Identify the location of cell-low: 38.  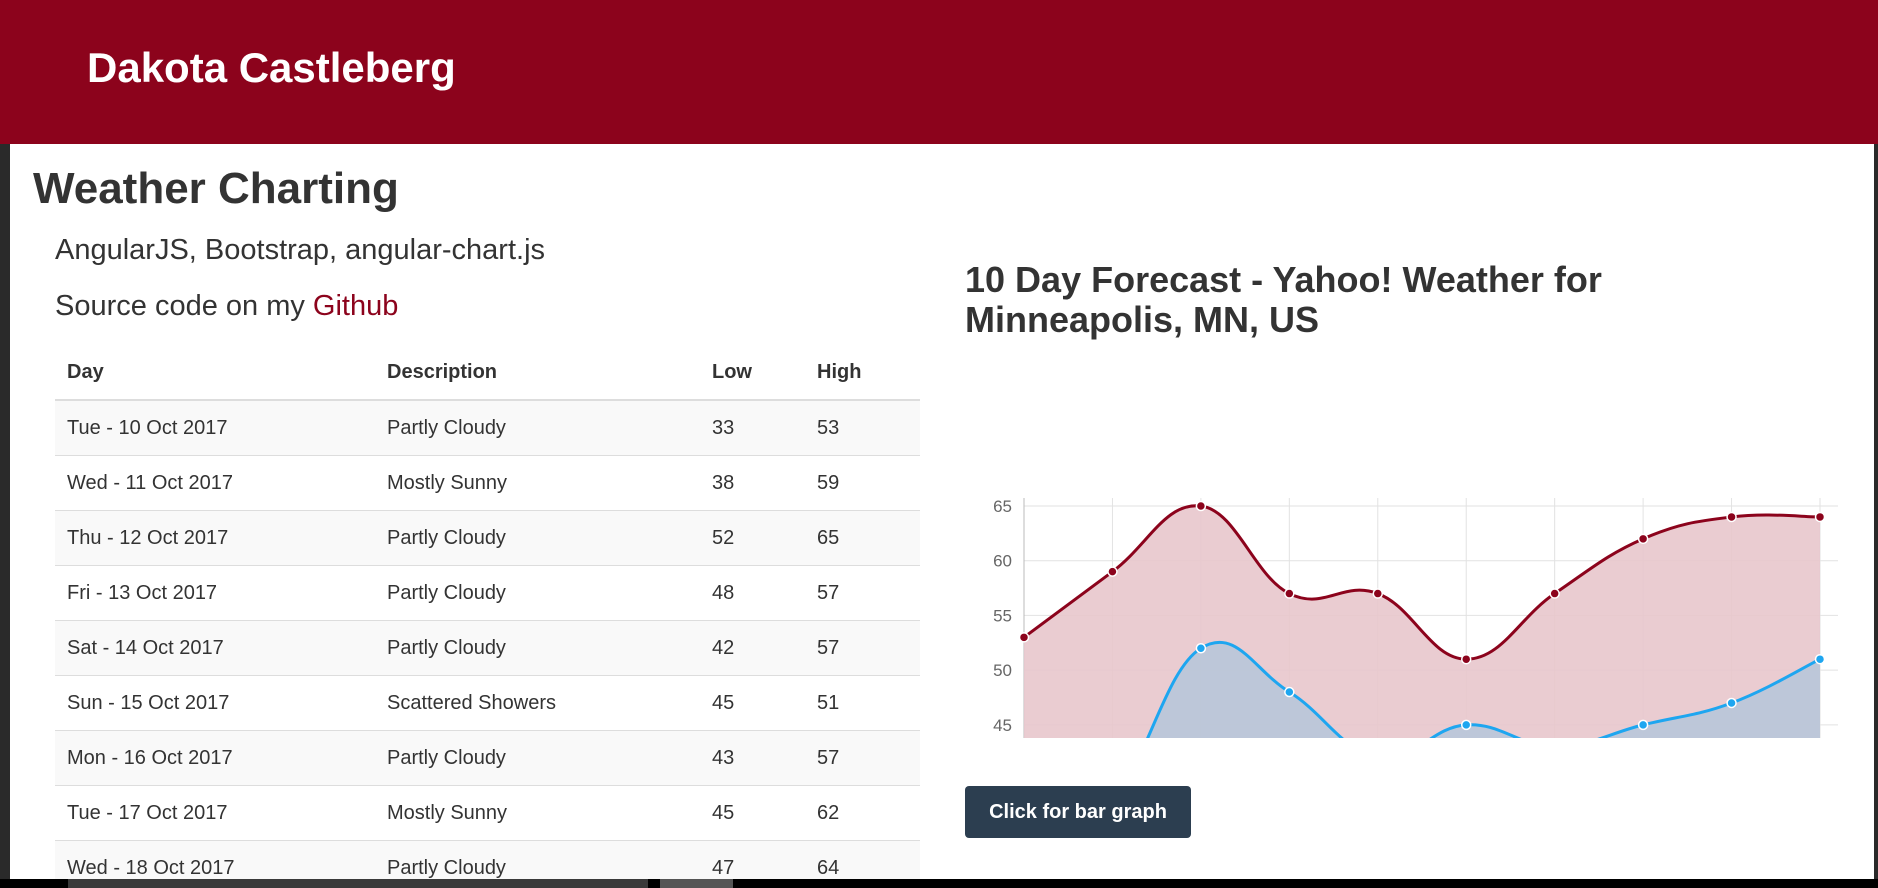
(752, 483).